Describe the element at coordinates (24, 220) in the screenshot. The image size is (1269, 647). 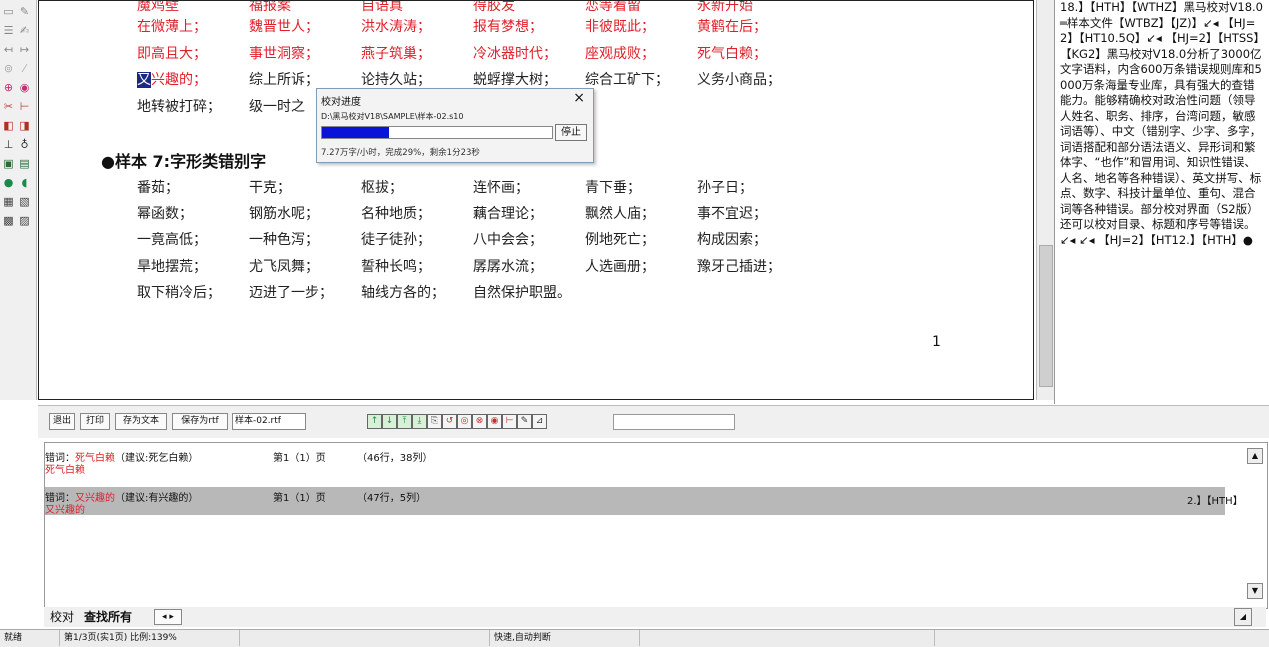
I see `tool-icon: ▨` at that location.